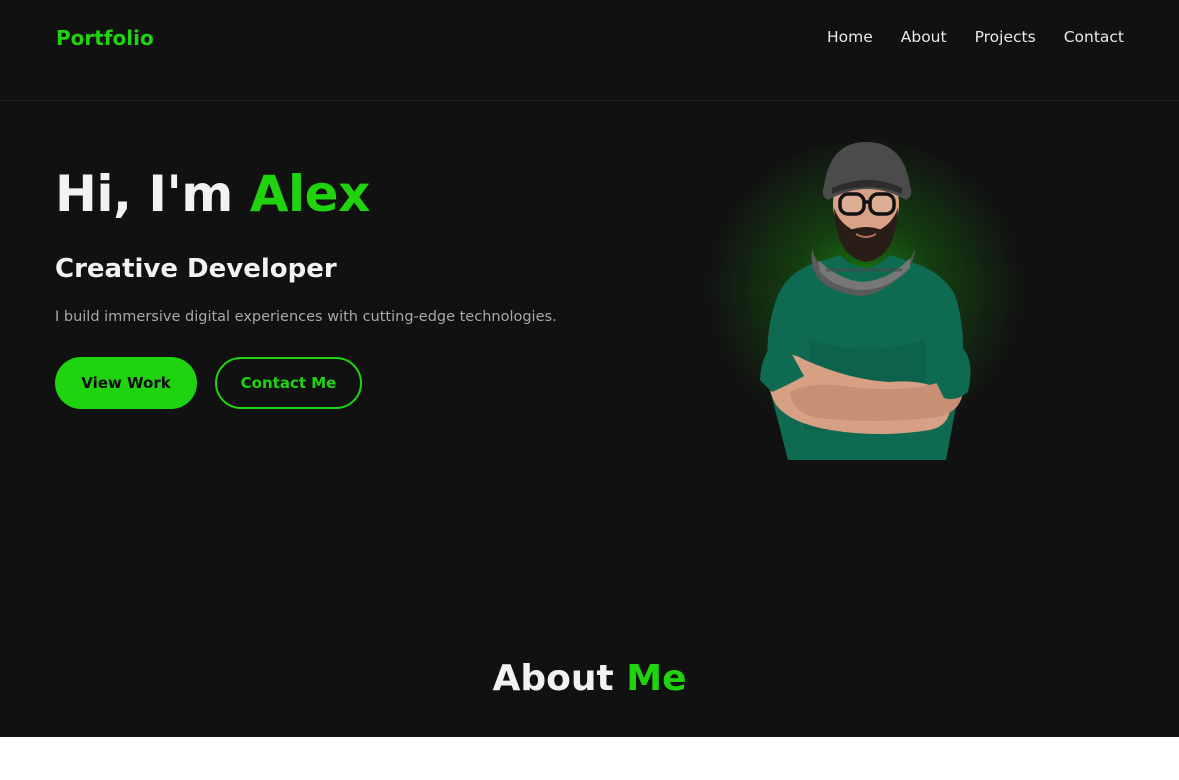 Image resolution: width=1179 pixels, height=780 pixels. Describe the element at coordinates (865, 300) in the screenshot. I see `person-portrait-image` at that location.